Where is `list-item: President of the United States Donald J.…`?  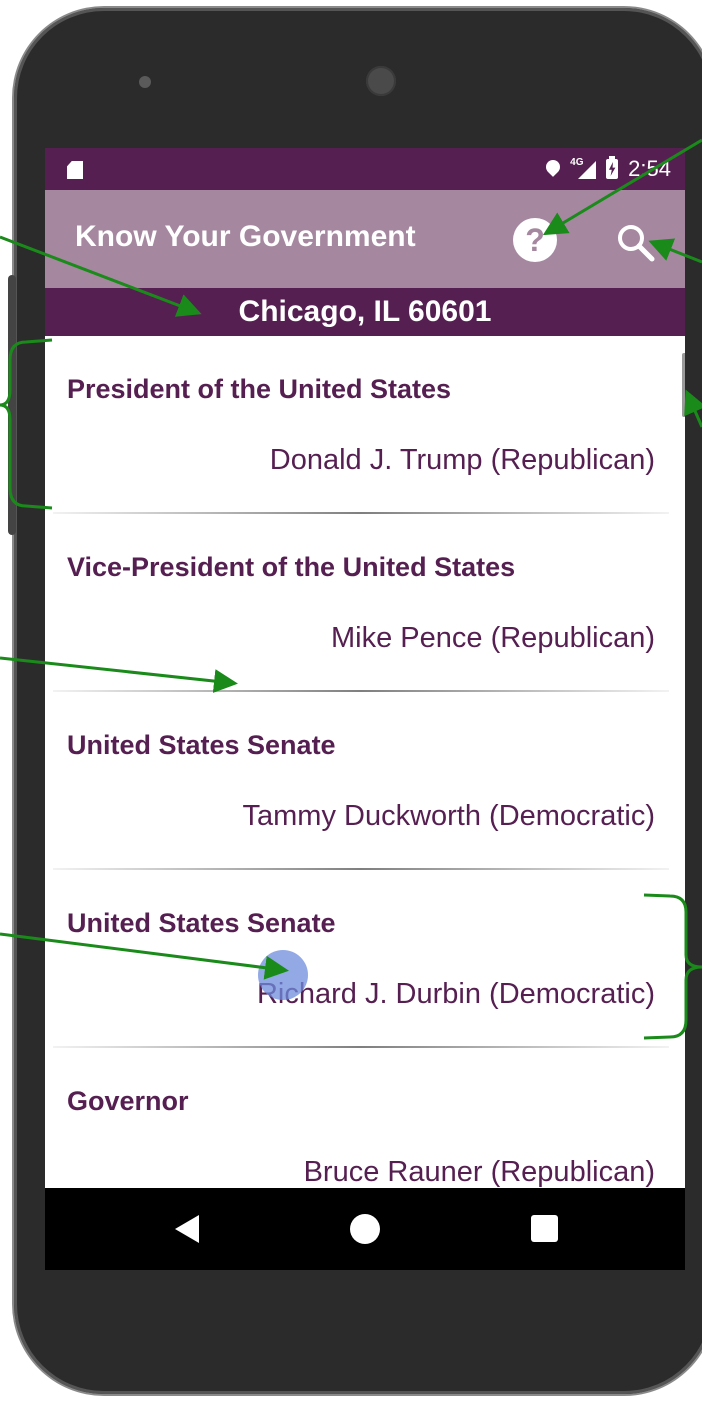 list-item: President of the United States Donald J.… is located at coordinates (365, 425).